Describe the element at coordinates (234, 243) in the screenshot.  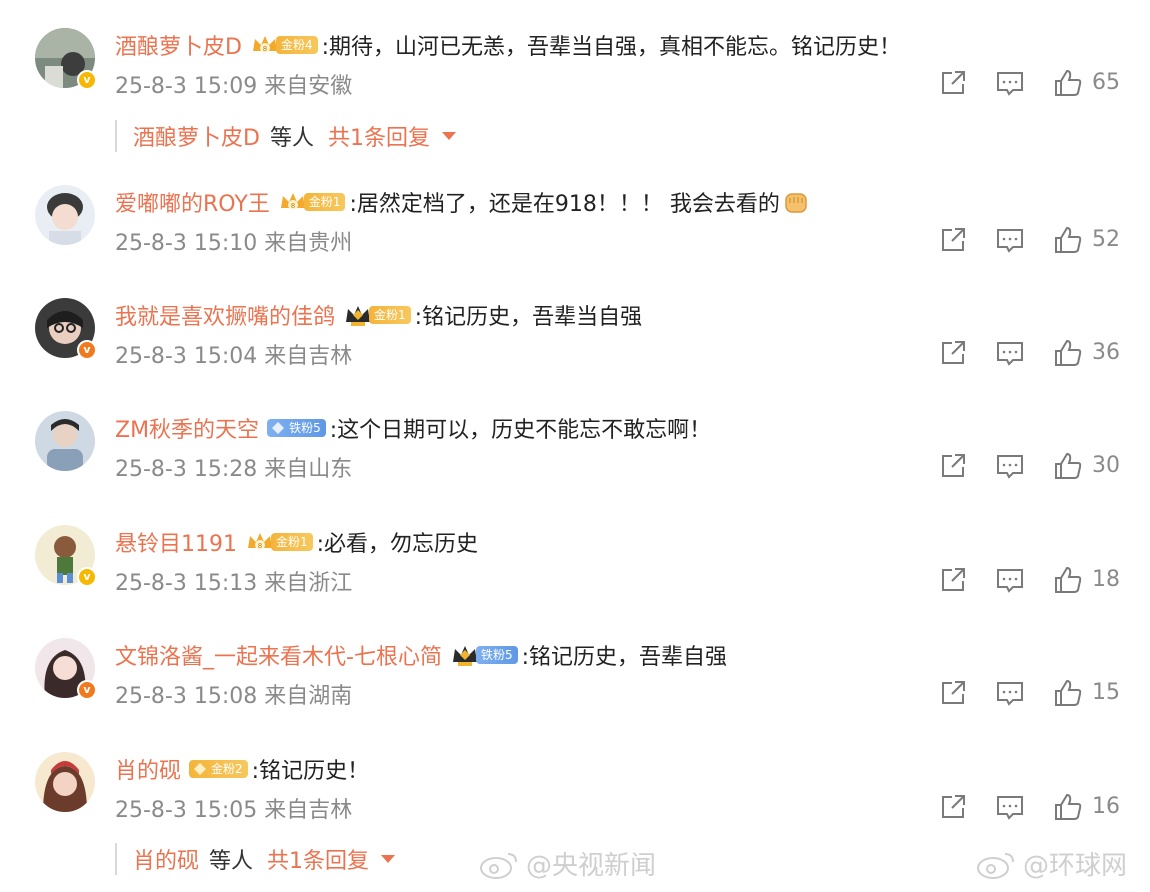
I see `comment-meta: 25-8-3 15:10 来自贵州` at that location.